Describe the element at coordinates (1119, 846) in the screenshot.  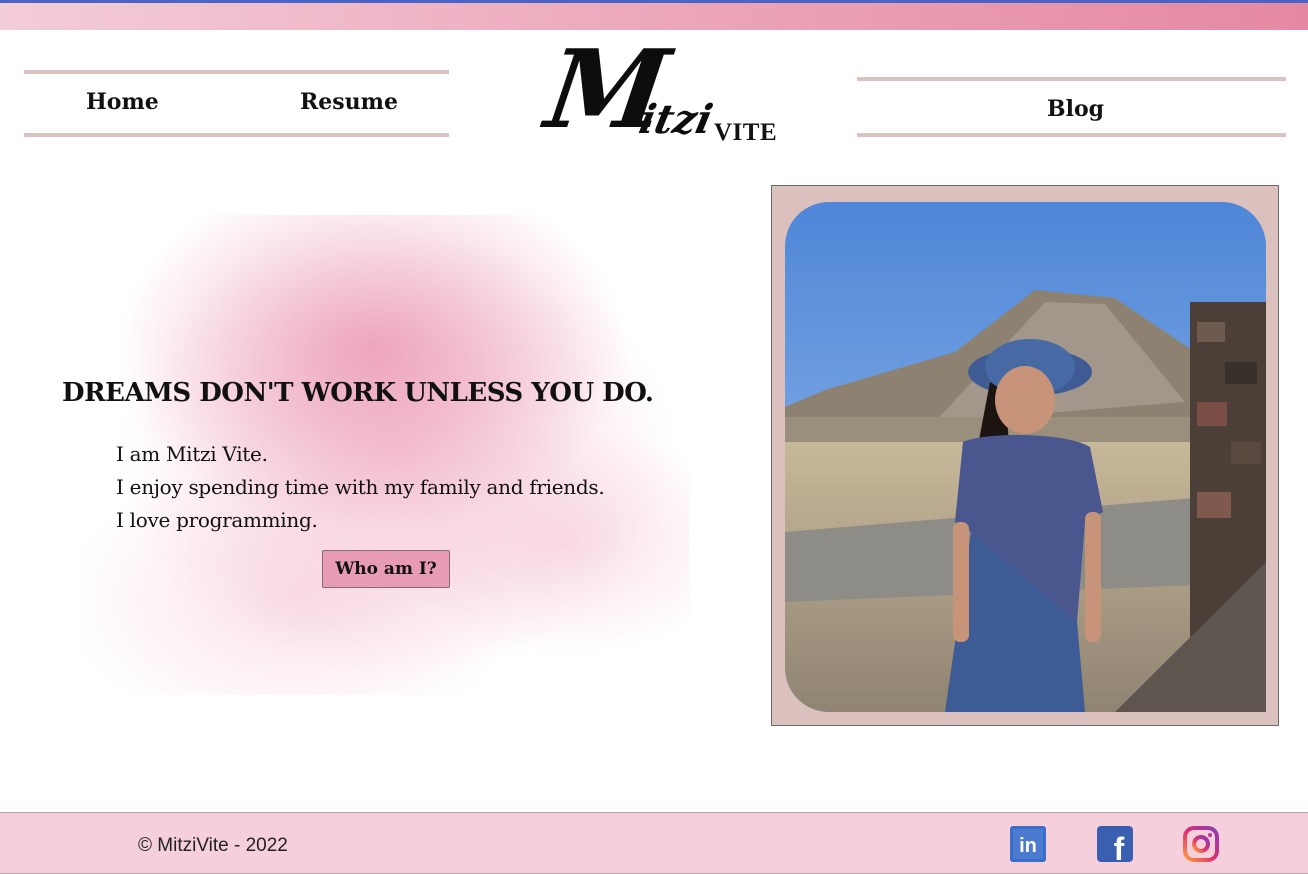
I see `facebook-glyph: f` at that location.